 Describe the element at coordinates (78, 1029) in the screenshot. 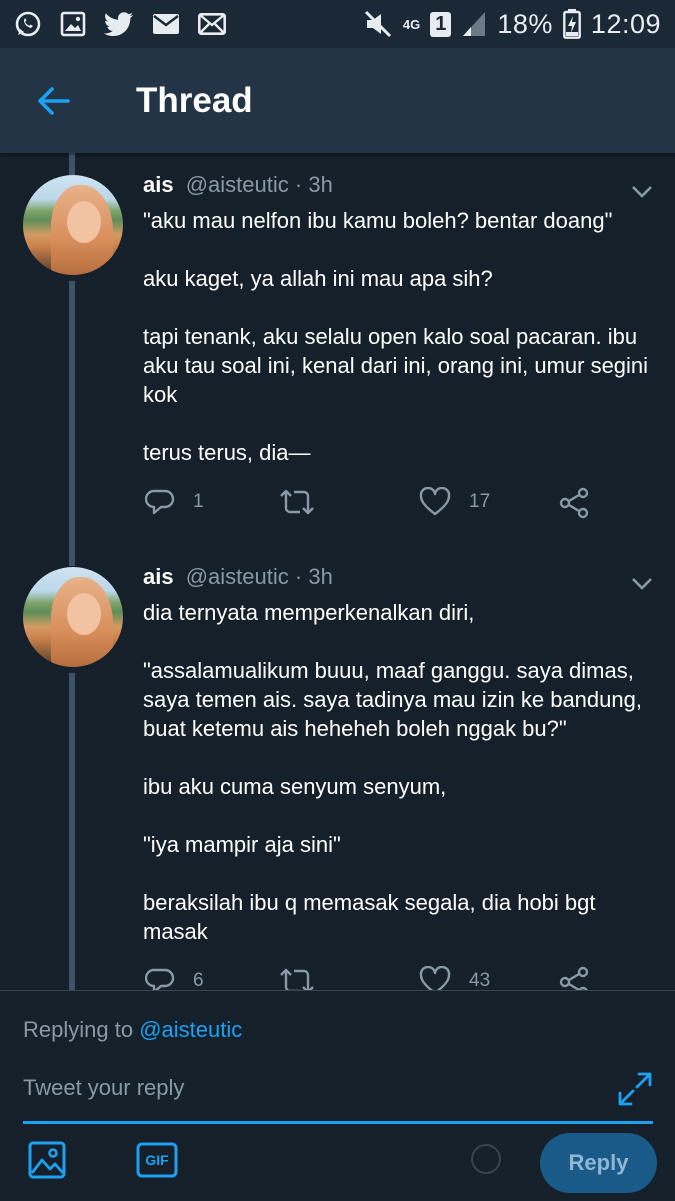

I see `replying-prefix: Replying to` at that location.